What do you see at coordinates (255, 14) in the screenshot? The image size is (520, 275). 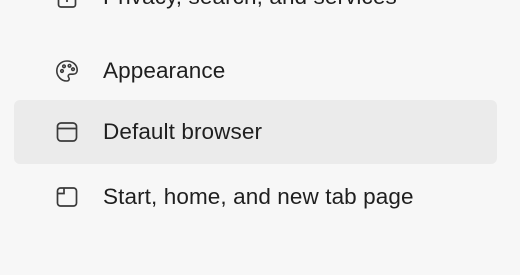 I see `sidebar-item-privacy: Privacy, search, and services` at bounding box center [255, 14].